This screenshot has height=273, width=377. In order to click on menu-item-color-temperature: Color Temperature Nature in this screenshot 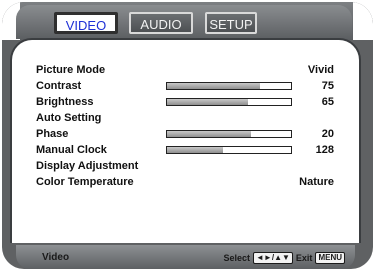, I will do `click(185, 182)`.